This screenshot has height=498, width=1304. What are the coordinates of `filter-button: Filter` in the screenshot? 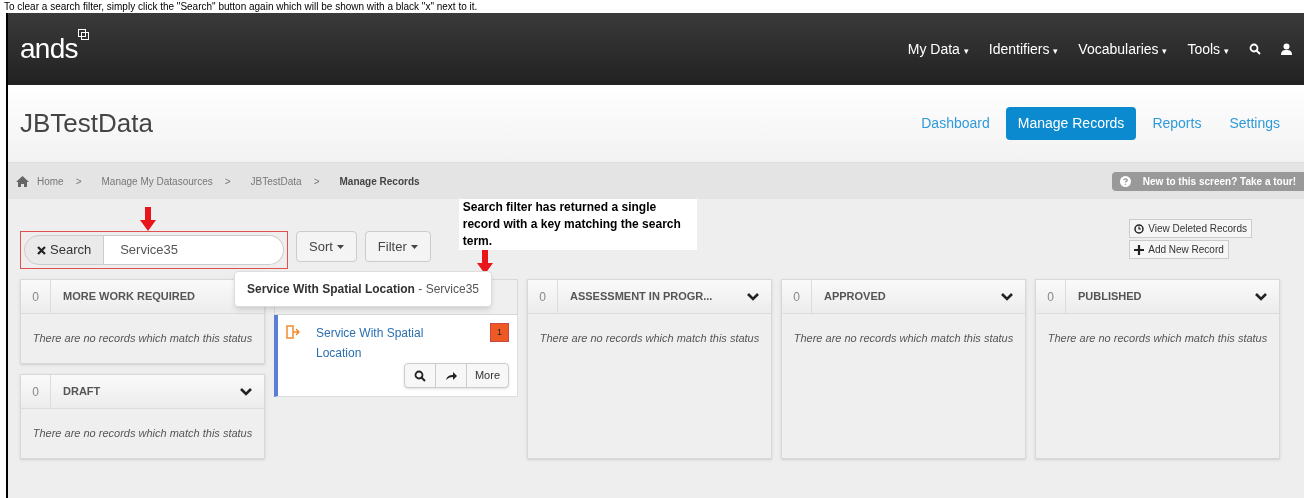 It's located at (397, 246).